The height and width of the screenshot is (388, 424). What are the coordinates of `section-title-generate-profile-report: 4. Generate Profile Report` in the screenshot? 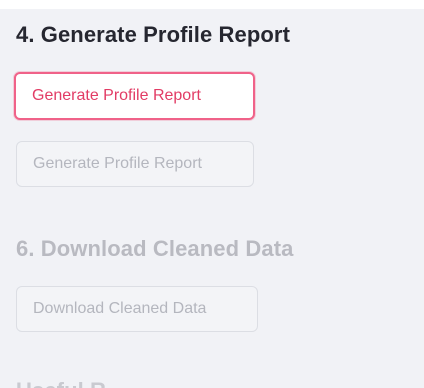 It's located at (153, 34).